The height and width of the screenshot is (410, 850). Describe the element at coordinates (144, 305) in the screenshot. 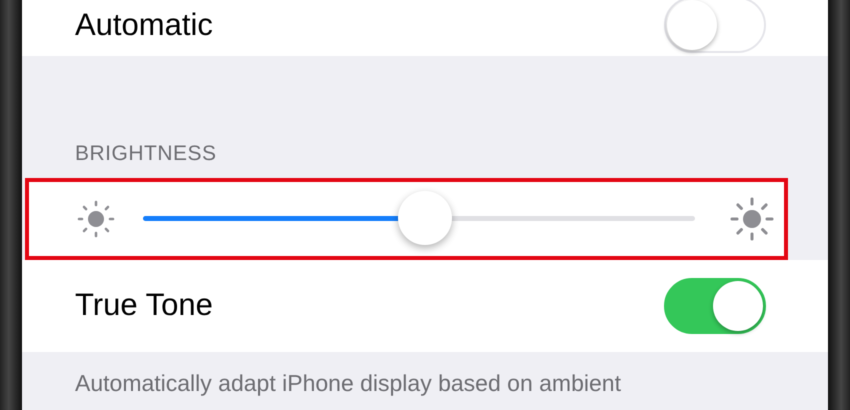

I see `setting-label: True Tone` at that location.